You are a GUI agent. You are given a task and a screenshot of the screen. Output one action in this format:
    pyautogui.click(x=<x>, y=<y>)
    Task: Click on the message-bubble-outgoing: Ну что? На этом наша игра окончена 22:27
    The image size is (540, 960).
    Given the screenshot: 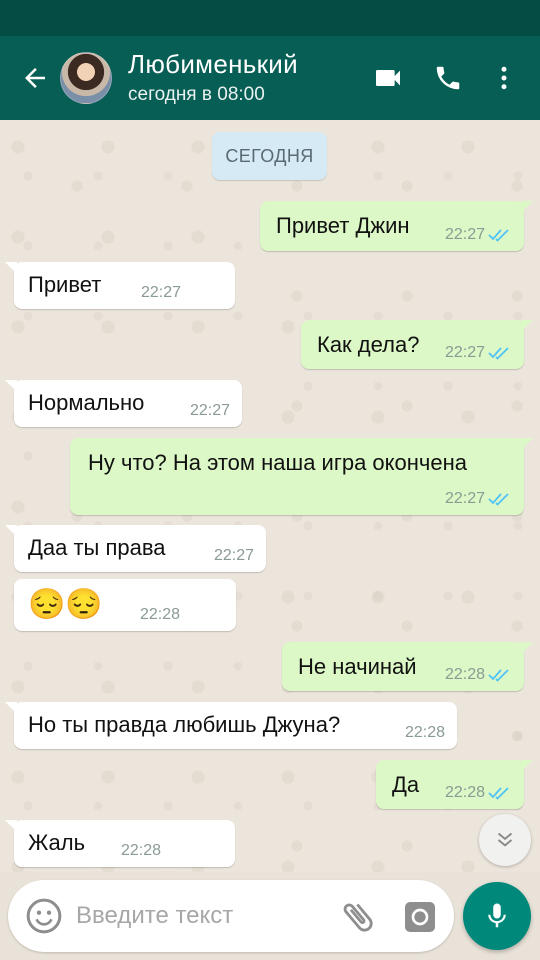 What is the action you would take?
    pyautogui.click(x=301, y=476)
    